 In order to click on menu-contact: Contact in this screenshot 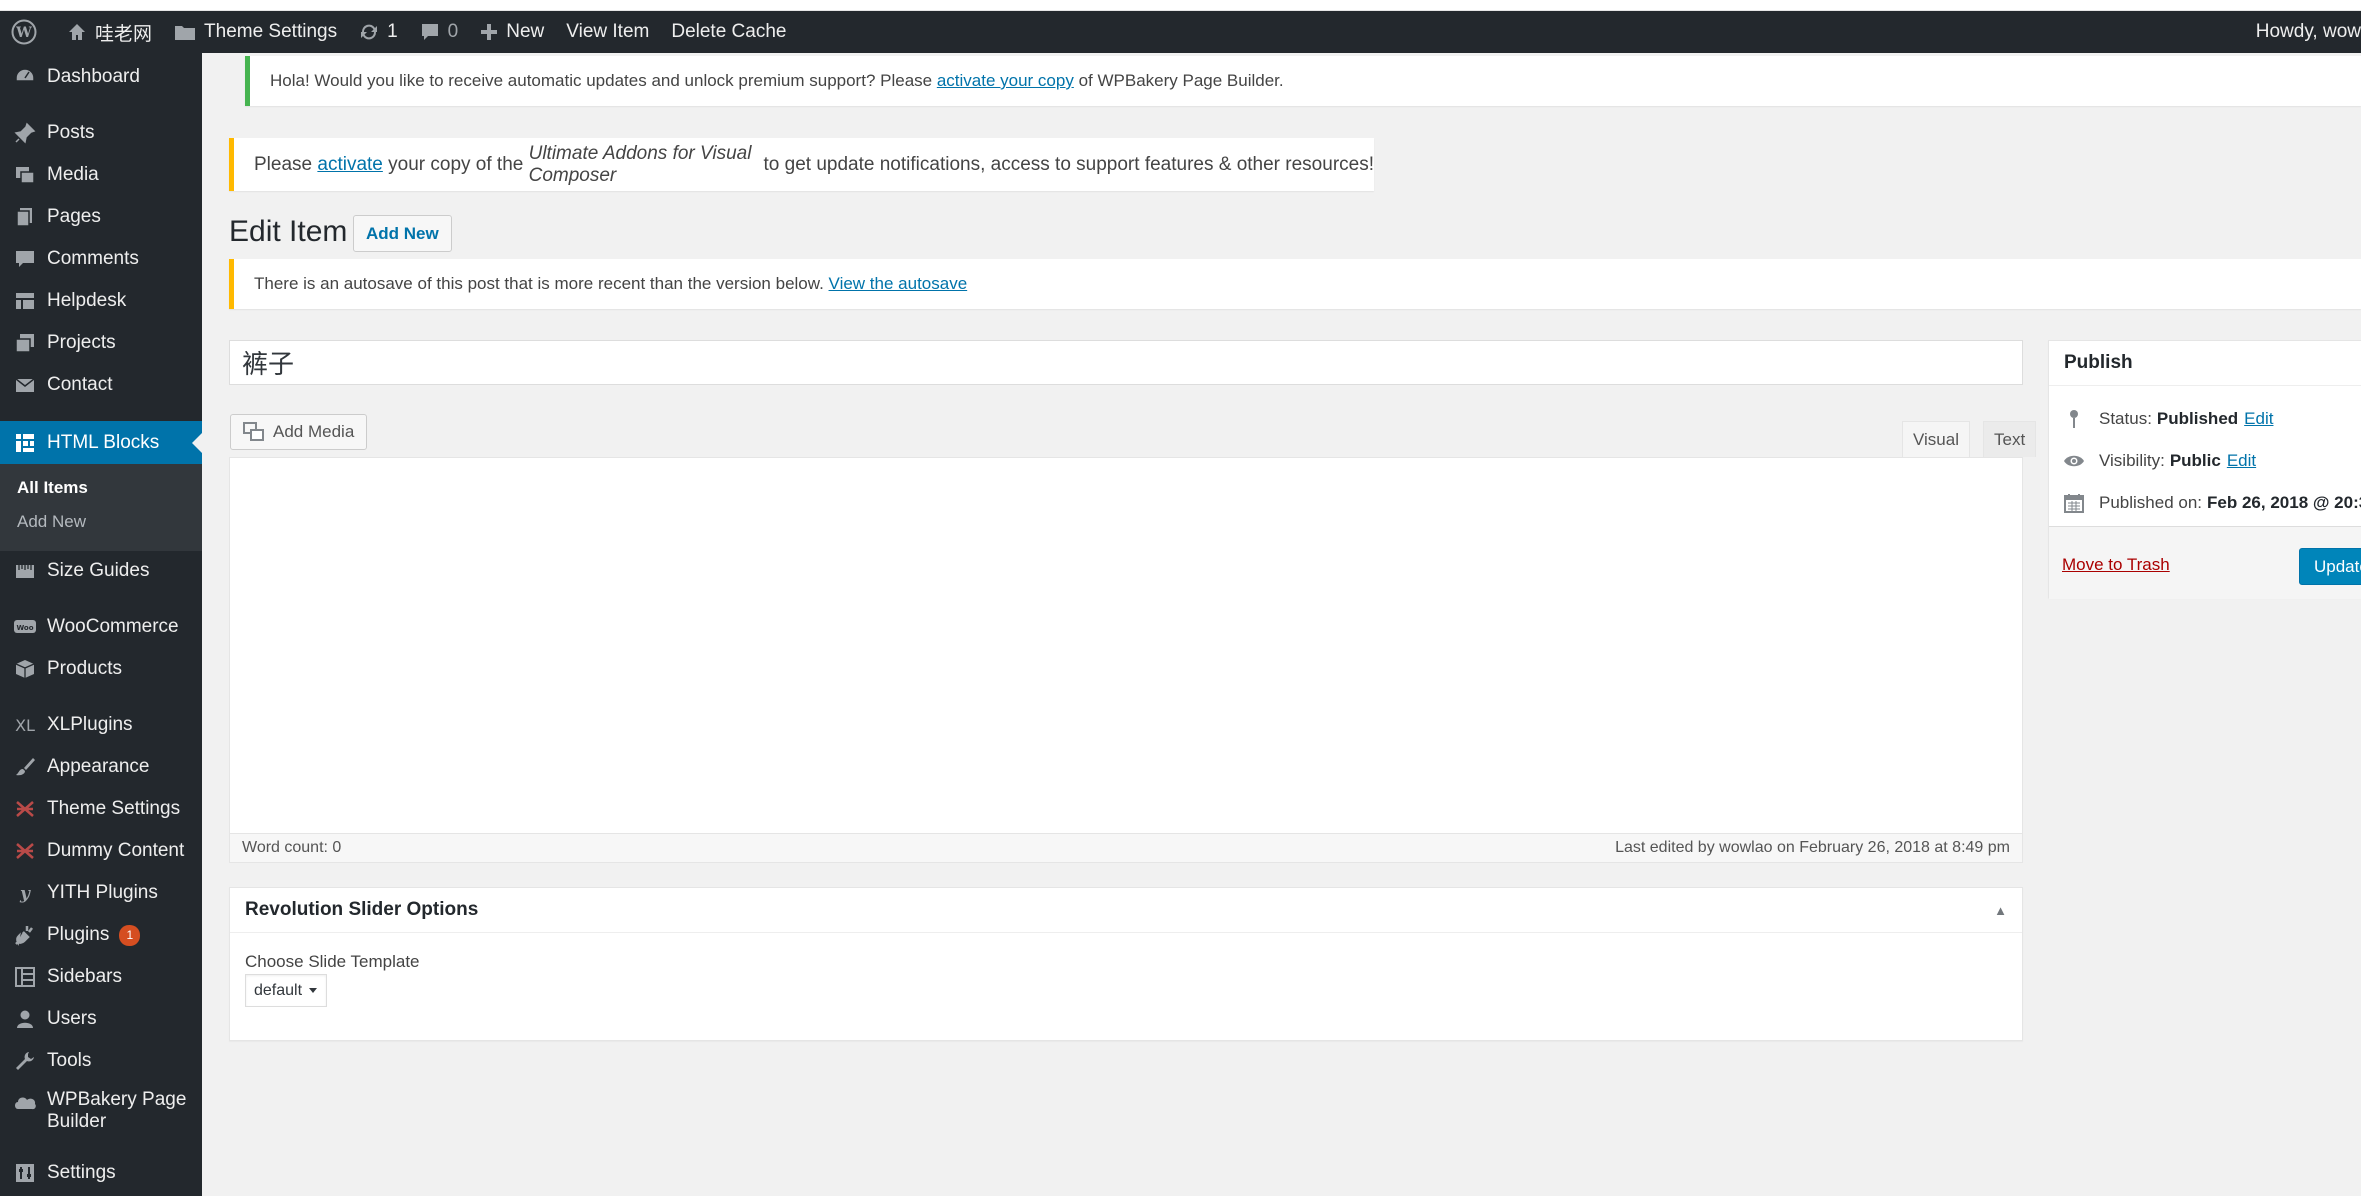, I will do `click(101, 385)`.